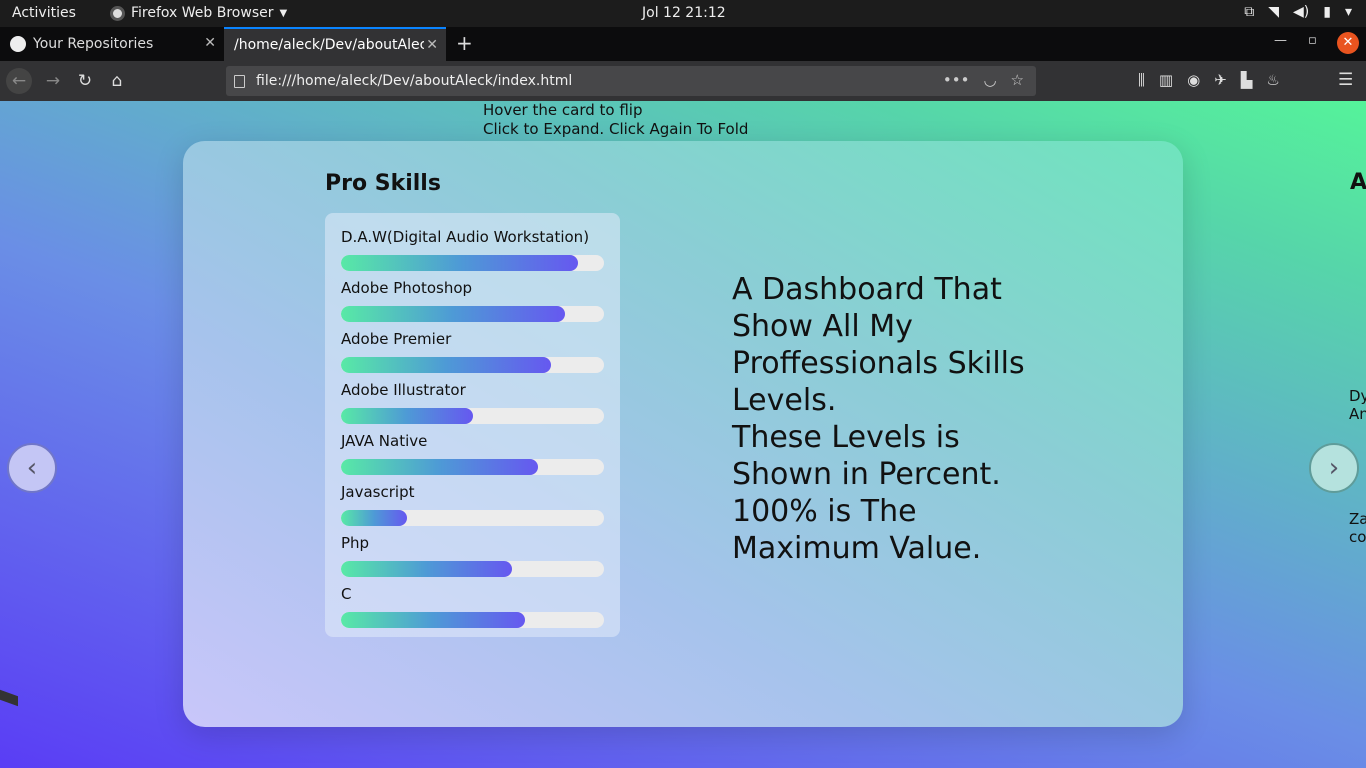 Image resolution: width=1366 pixels, height=768 pixels. Describe the element at coordinates (472, 302) in the screenshot. I see `skill-row: Adobe Photoshop` at that location.